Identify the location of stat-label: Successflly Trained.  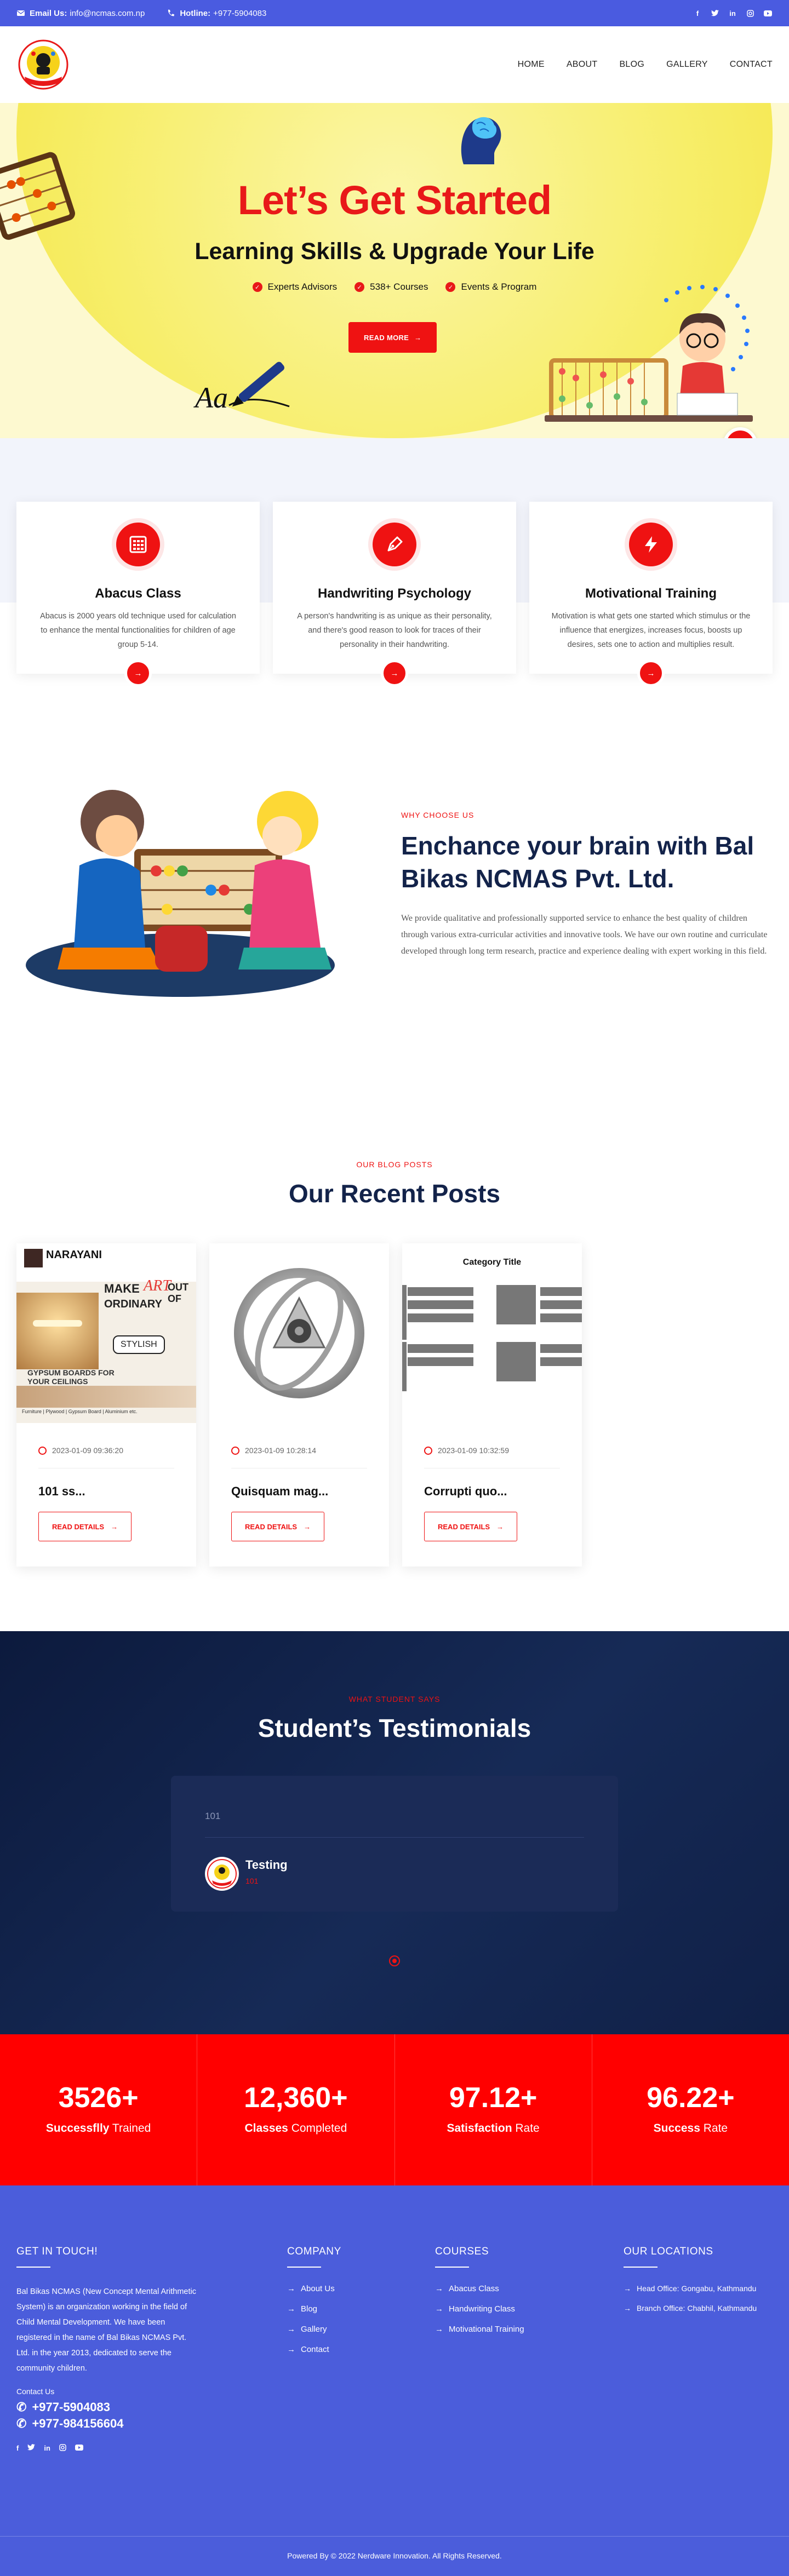
(99, 2128).